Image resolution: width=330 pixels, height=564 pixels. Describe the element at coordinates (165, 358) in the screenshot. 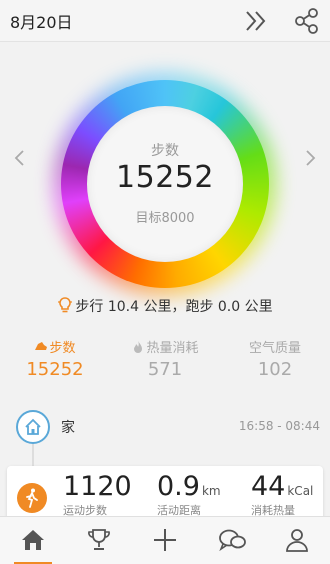

I see `stat-calories: 热量消耗 571` at that location.